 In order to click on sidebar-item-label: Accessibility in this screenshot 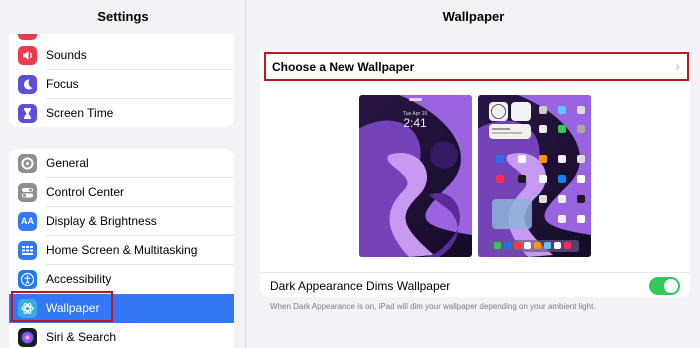, I will do `click(79, 279)`.